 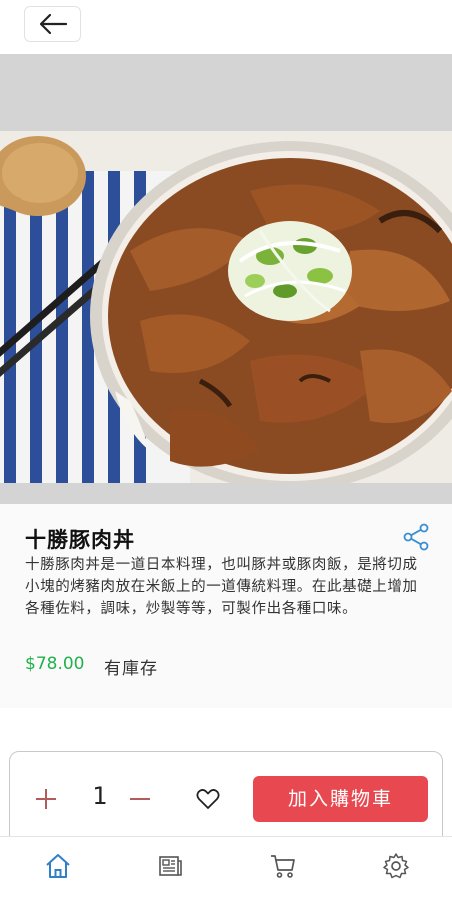 I want to click on newspaper-icon, so click(x=170, y=866).